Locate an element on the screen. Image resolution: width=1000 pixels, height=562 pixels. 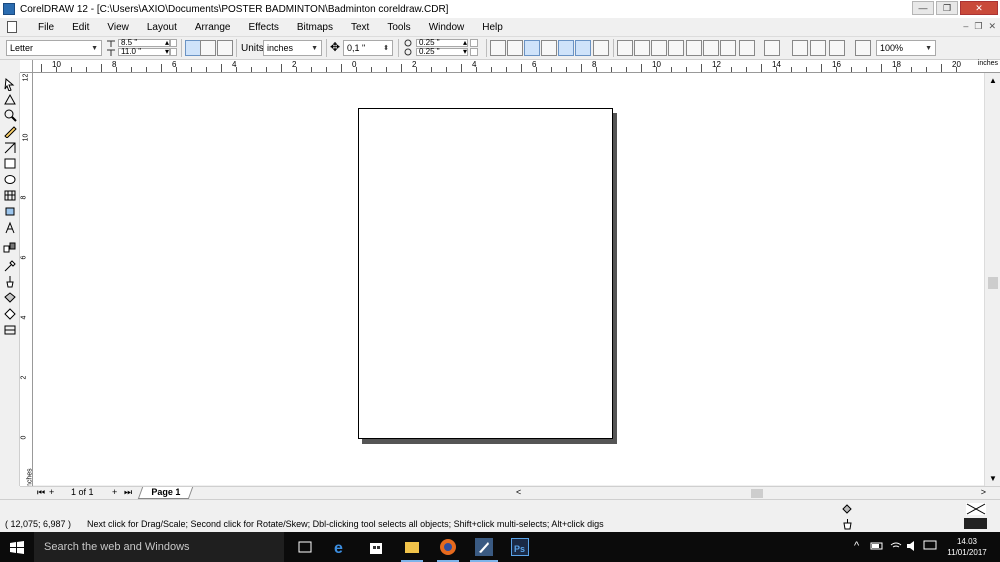
first-page-button: ⏮ is located at coordinates (41, 492).